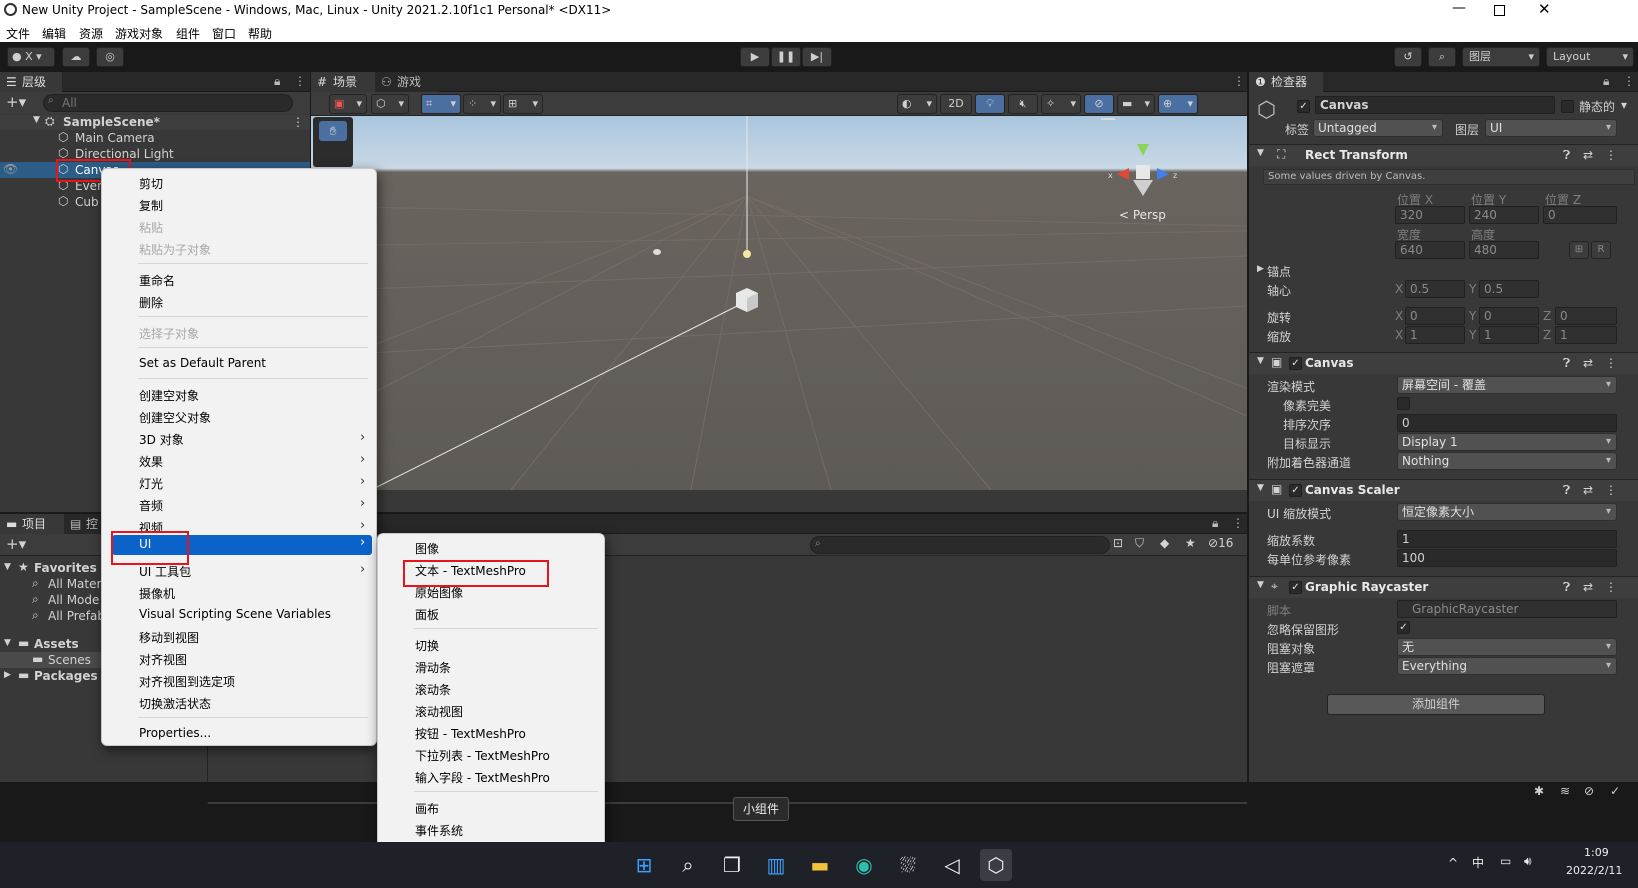 This screenshot has height=888, width=1638. Describe the element at coordinates (187, 681) in the screenshot. I see `menu-item-align-view-to-selected: 对齐视图到选定项` at that location.